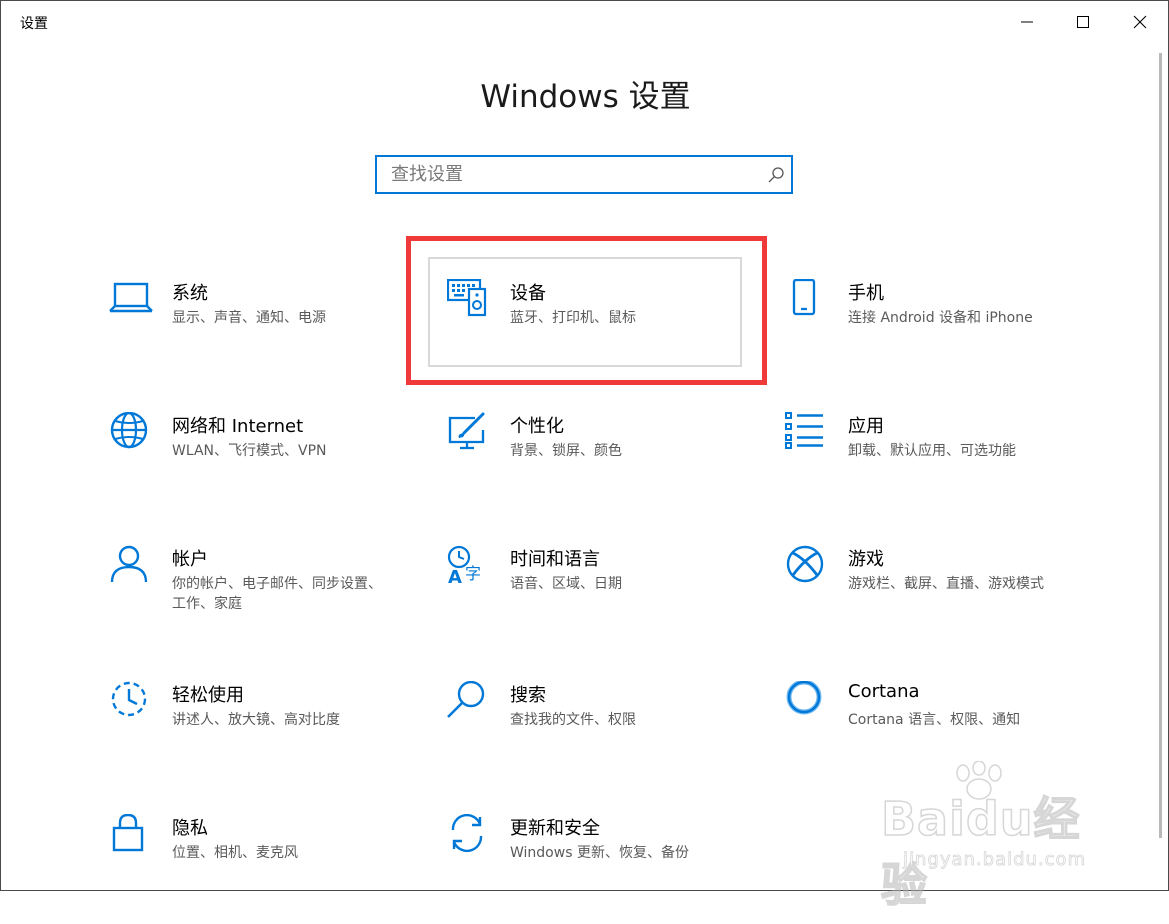  Describe the element at coordinates (129, 699) in the screenshot. I see `ease-of-access-icon` at that location.